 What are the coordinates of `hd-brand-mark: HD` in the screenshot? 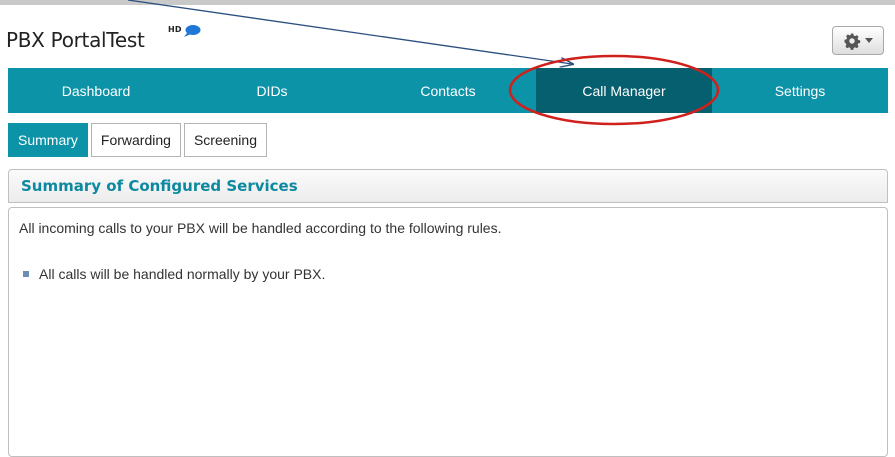 It's located at (184, 31).